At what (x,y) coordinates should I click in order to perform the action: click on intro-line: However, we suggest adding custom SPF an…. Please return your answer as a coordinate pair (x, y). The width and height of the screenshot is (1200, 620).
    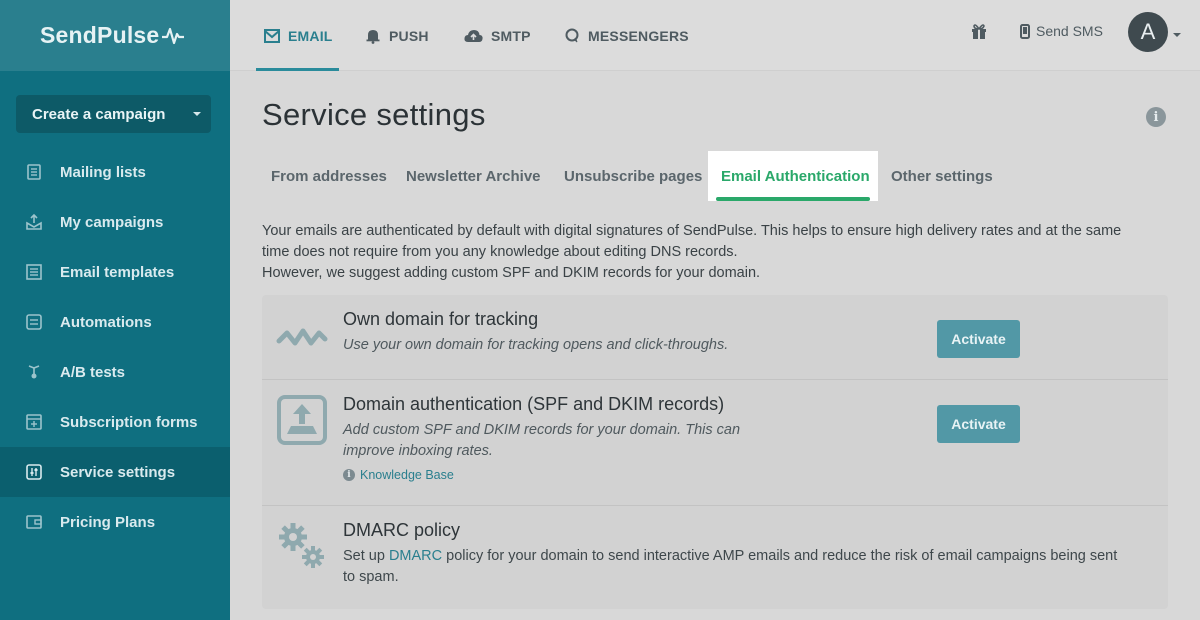
    Looking at the image, I should click on (511, 273).